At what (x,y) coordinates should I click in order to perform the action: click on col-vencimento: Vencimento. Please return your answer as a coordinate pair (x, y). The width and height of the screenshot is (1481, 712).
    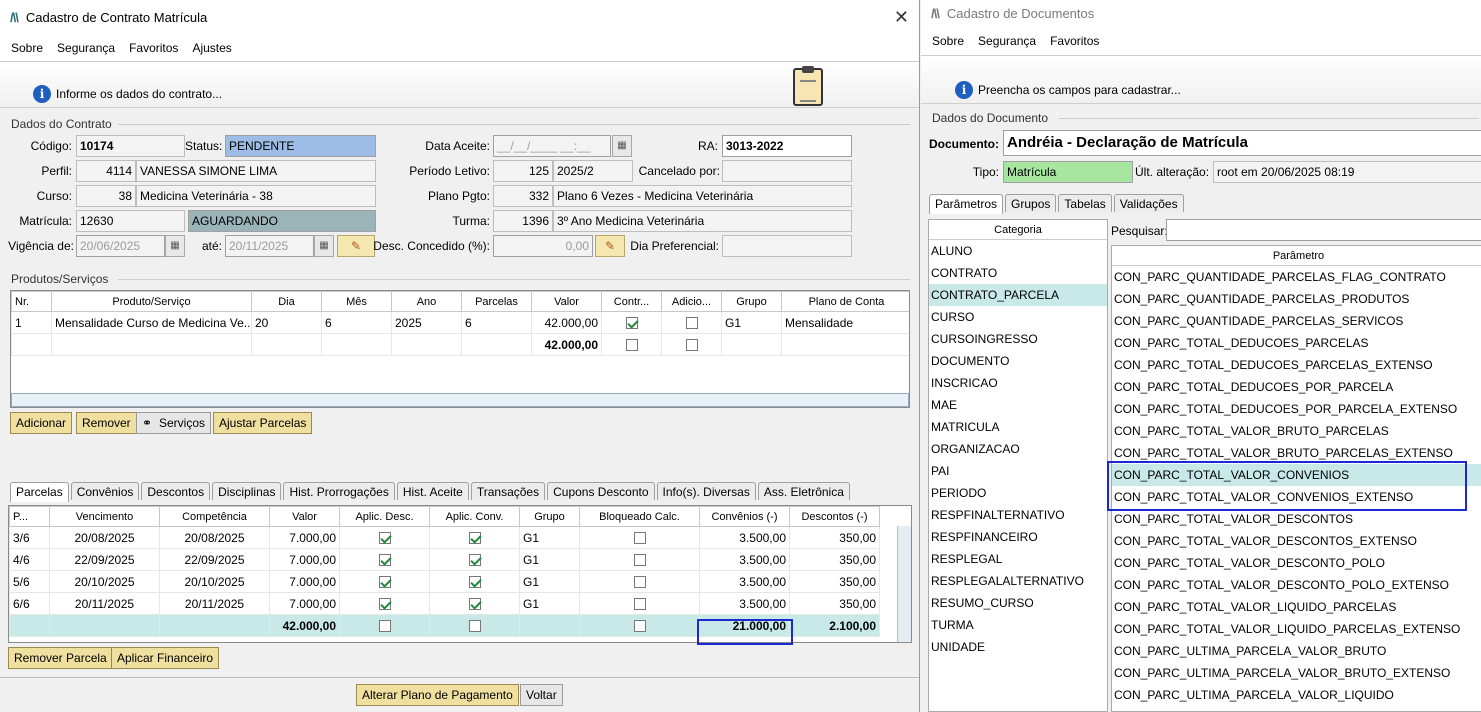
    Looking at the image, I should click on (104, 516).